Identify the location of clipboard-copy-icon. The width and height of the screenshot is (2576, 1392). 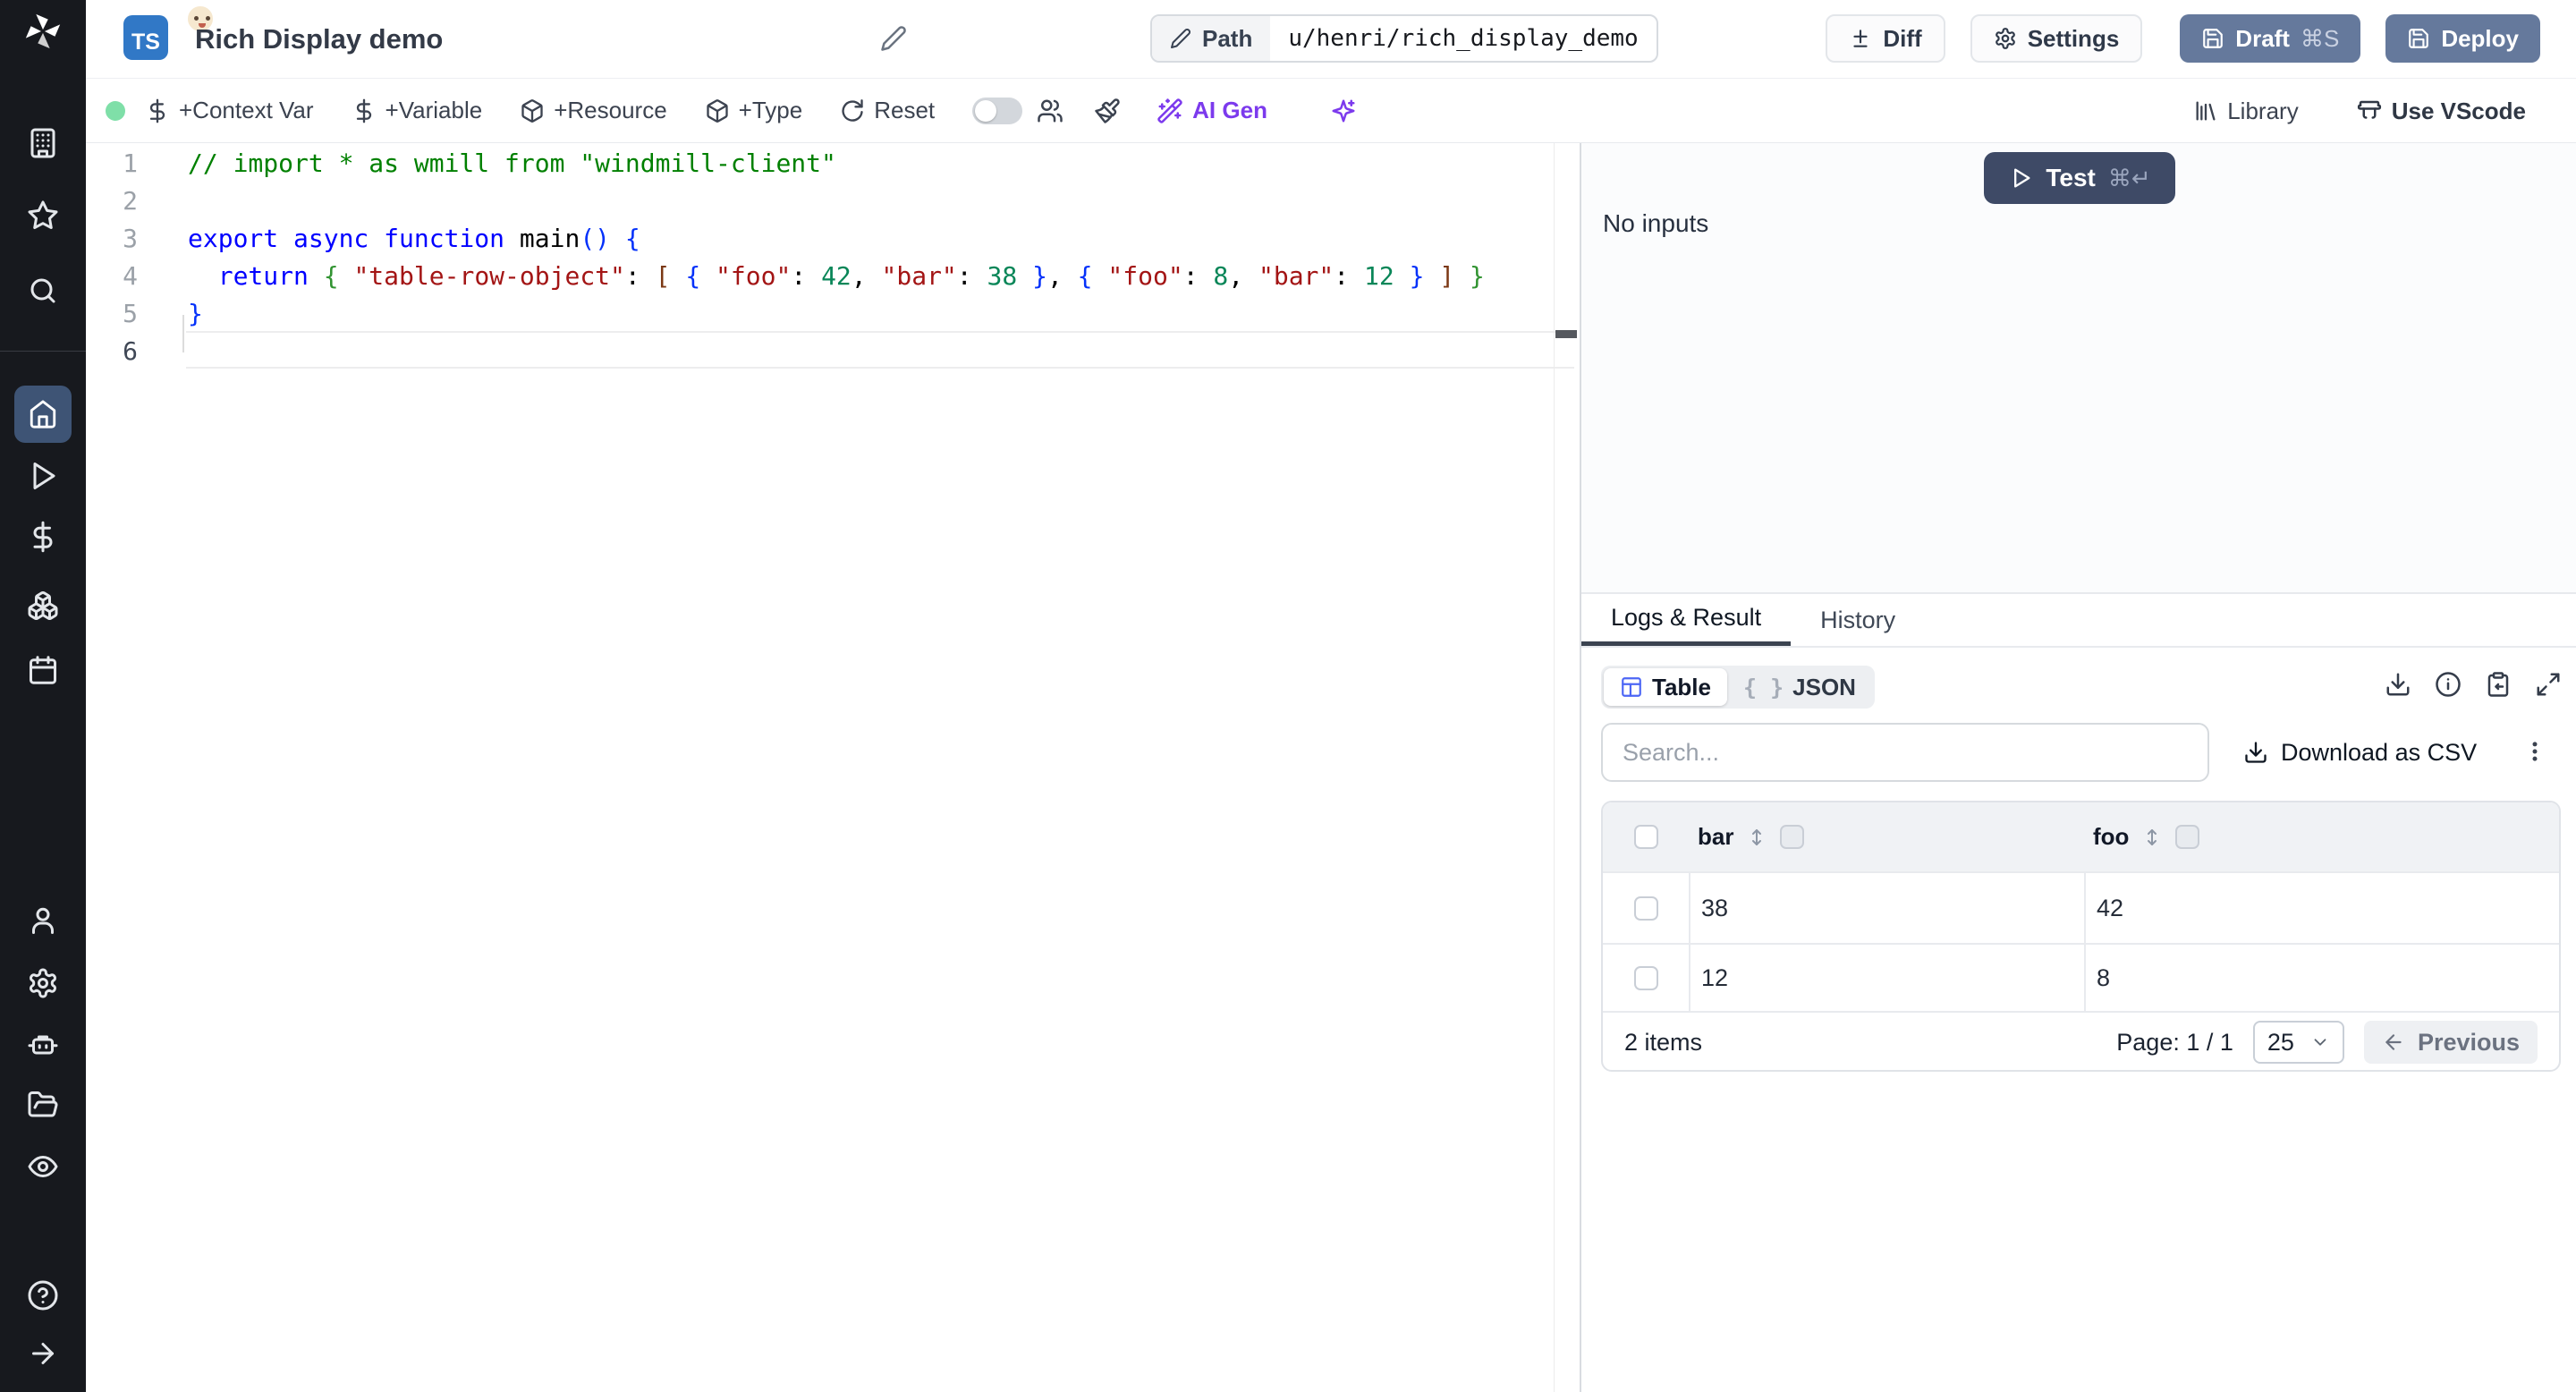
(2498, 684).